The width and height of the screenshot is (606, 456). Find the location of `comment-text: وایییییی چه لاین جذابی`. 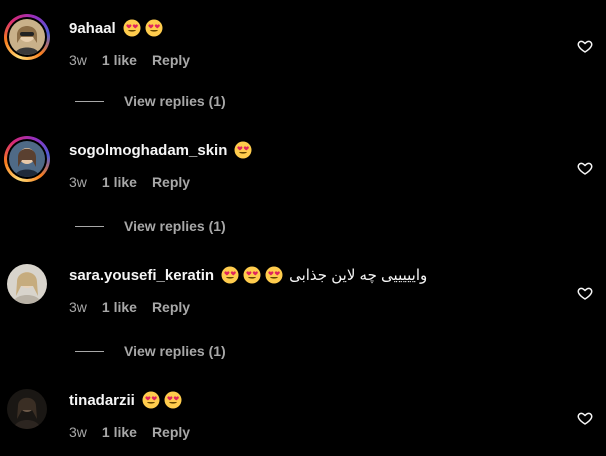

comment-text: وایییییی چه لاین جذابی is located at coordinates (358, 275).